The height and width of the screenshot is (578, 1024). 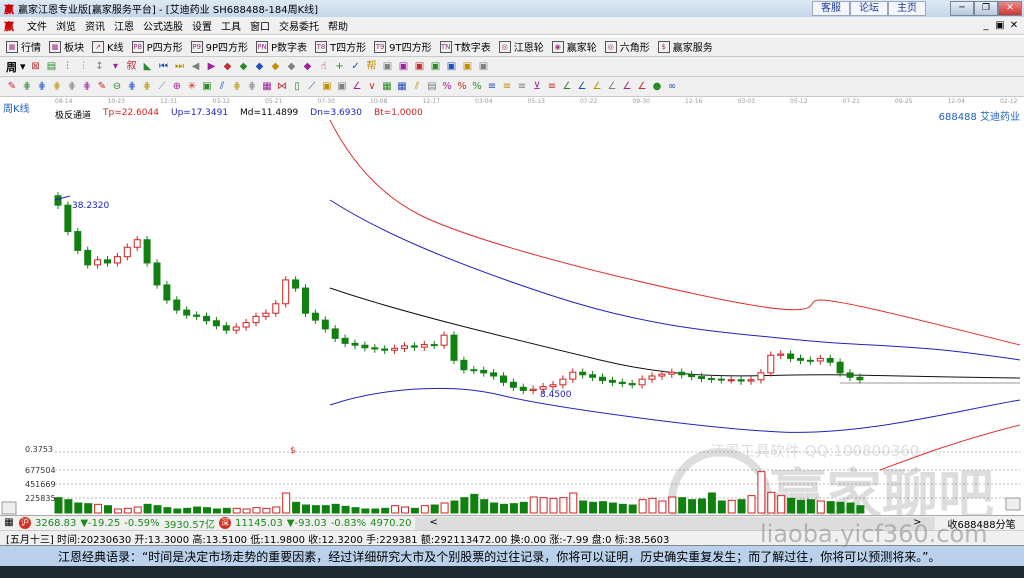 I want to click on menu-trade: 交易委托, so click(x=299, y=25).